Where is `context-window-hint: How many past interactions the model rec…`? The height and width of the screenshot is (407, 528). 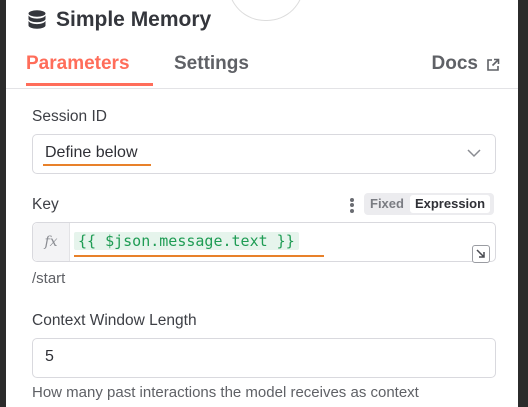 context-window-hint: How many past interactions the model rec… is located at coordinates (225, 392).